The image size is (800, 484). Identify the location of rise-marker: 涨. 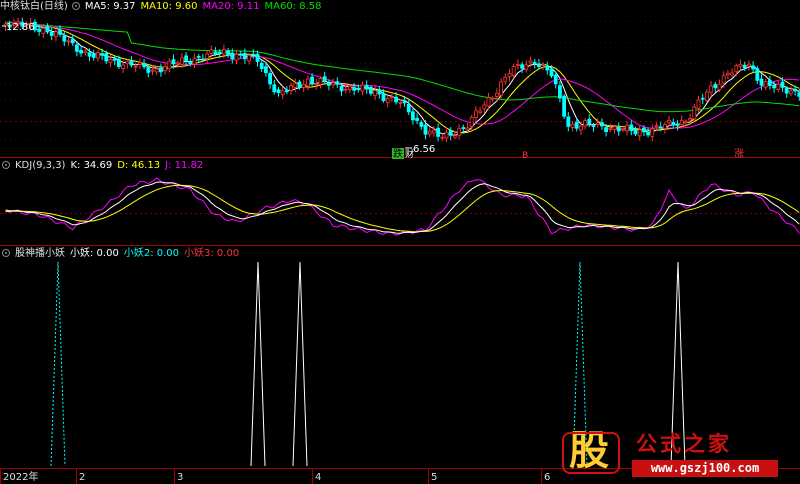
(739, 154).